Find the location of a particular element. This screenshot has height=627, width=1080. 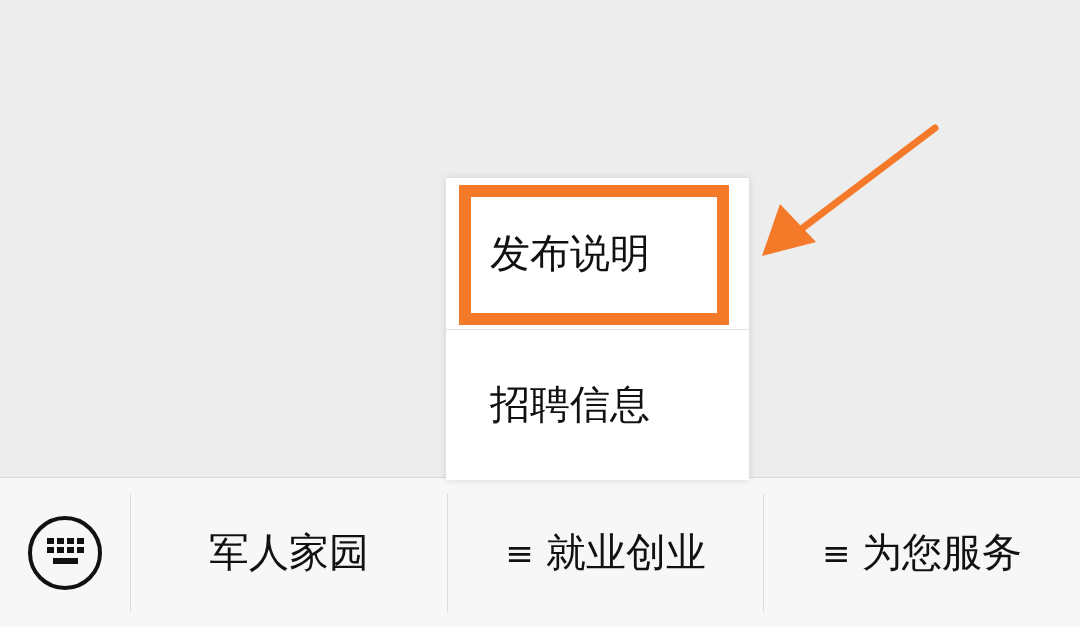

keyboard-icon is located at coordinates (65, 552).